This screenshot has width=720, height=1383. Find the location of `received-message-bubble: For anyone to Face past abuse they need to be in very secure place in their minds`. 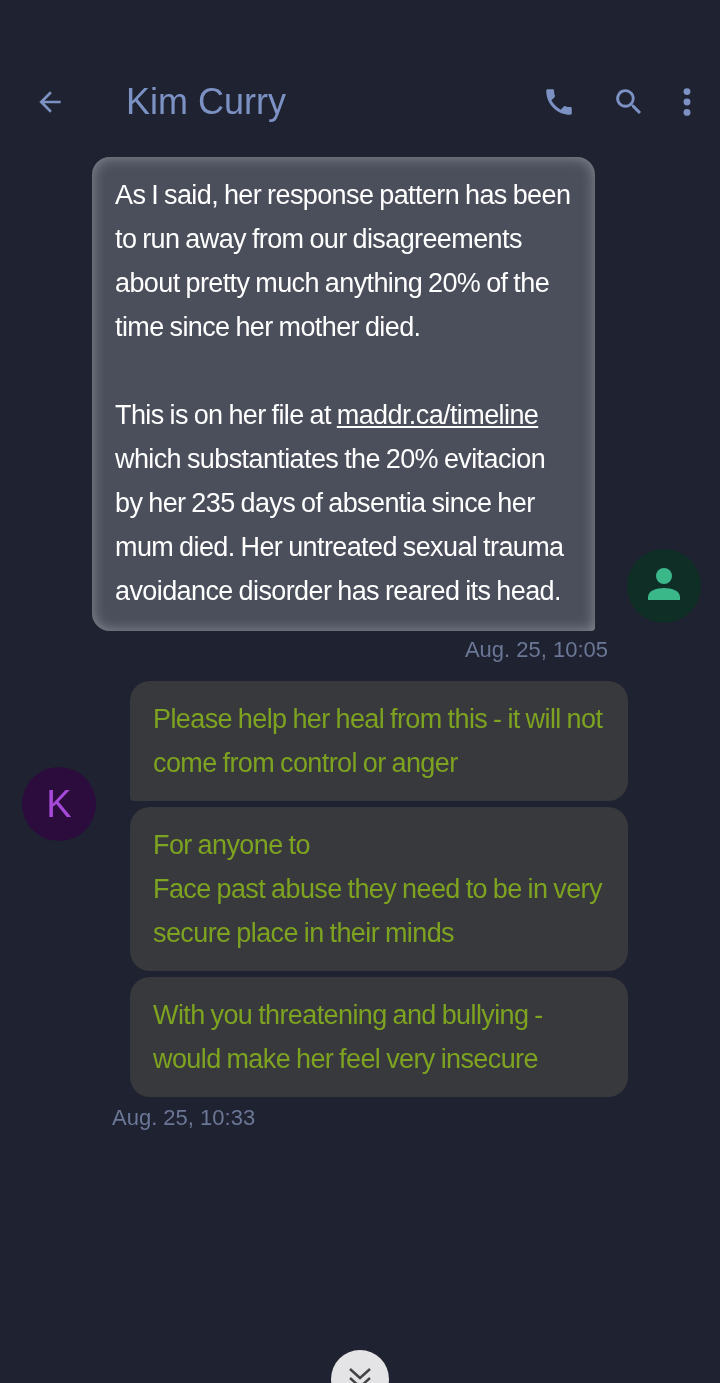

received-message-bubble: For anyone to Face past abuse they need to be in very secure place in their minds is located at coordinates (379, 889).